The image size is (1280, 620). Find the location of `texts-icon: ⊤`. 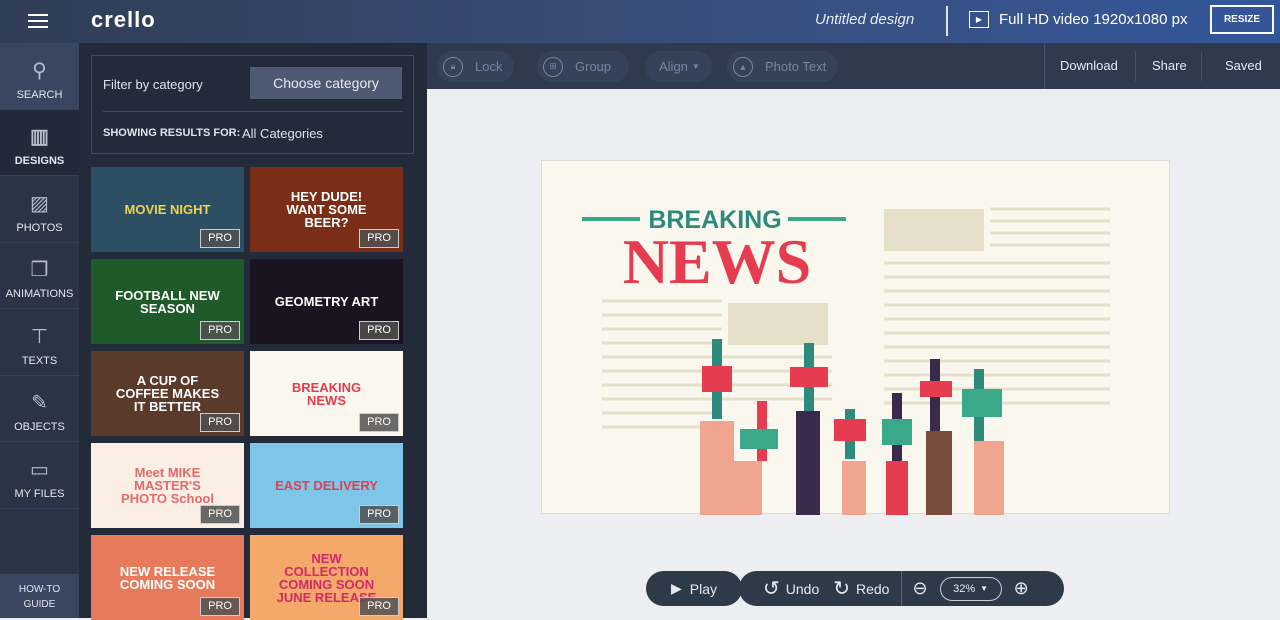

texts-icon: ⊤ is located at coordinates (39, 336).